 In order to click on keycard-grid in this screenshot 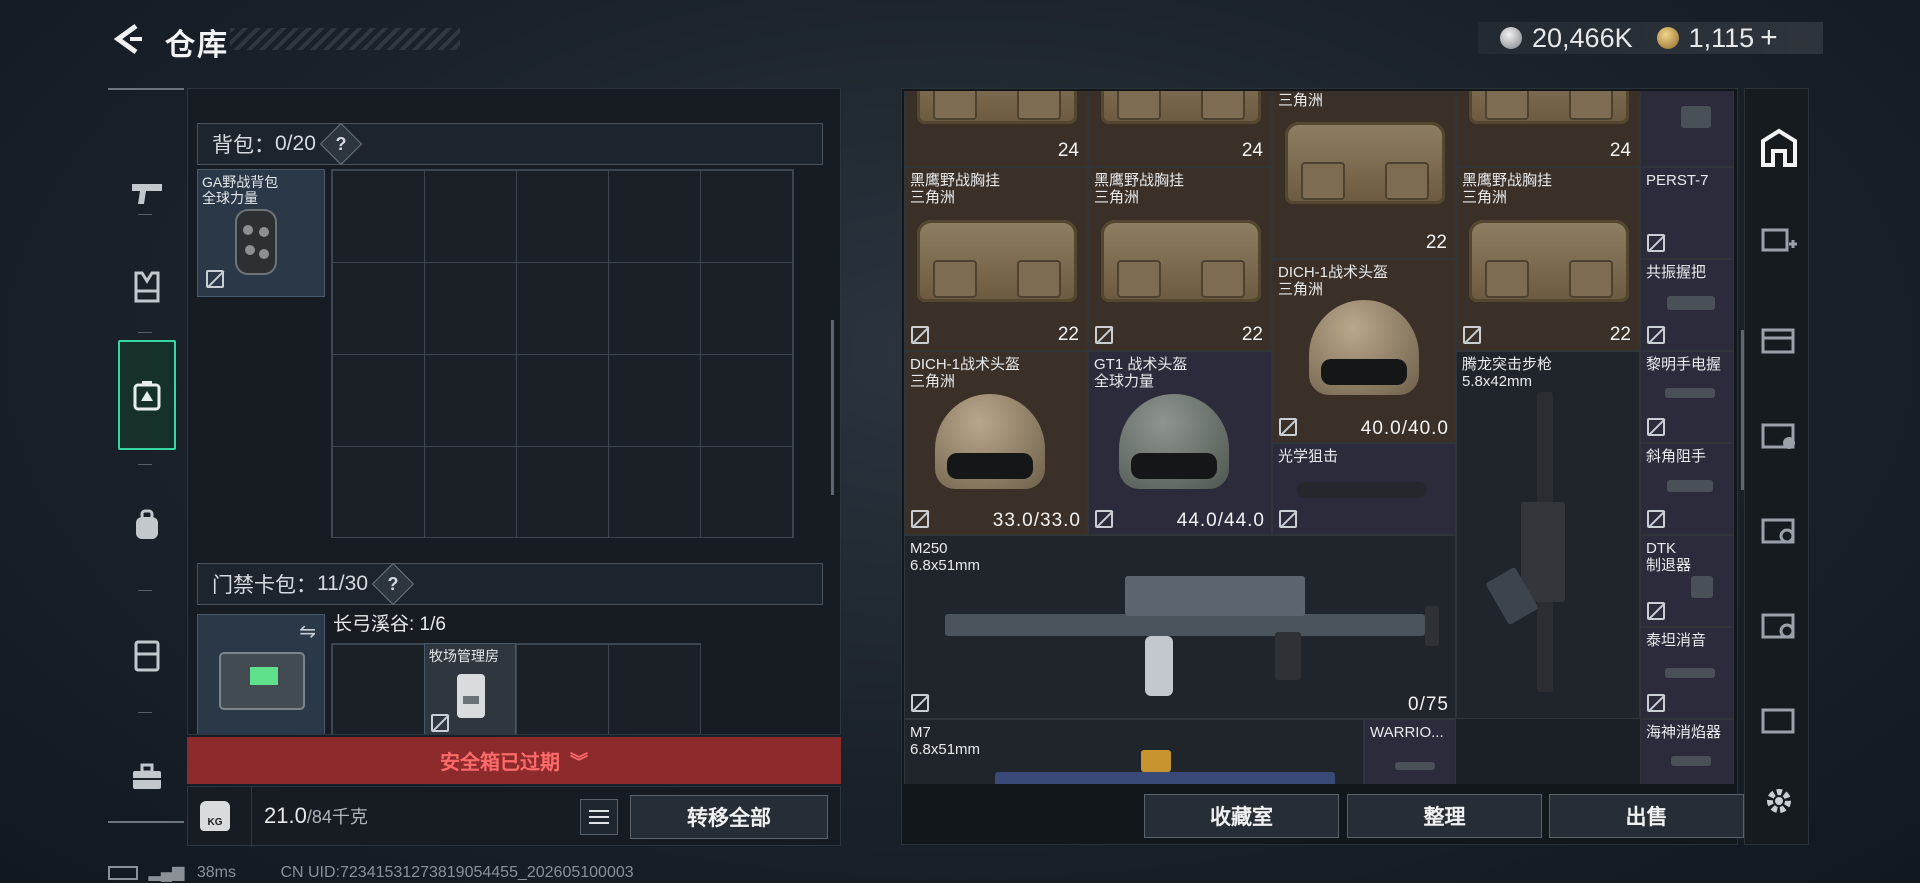, I will do `click(516, 688)`.